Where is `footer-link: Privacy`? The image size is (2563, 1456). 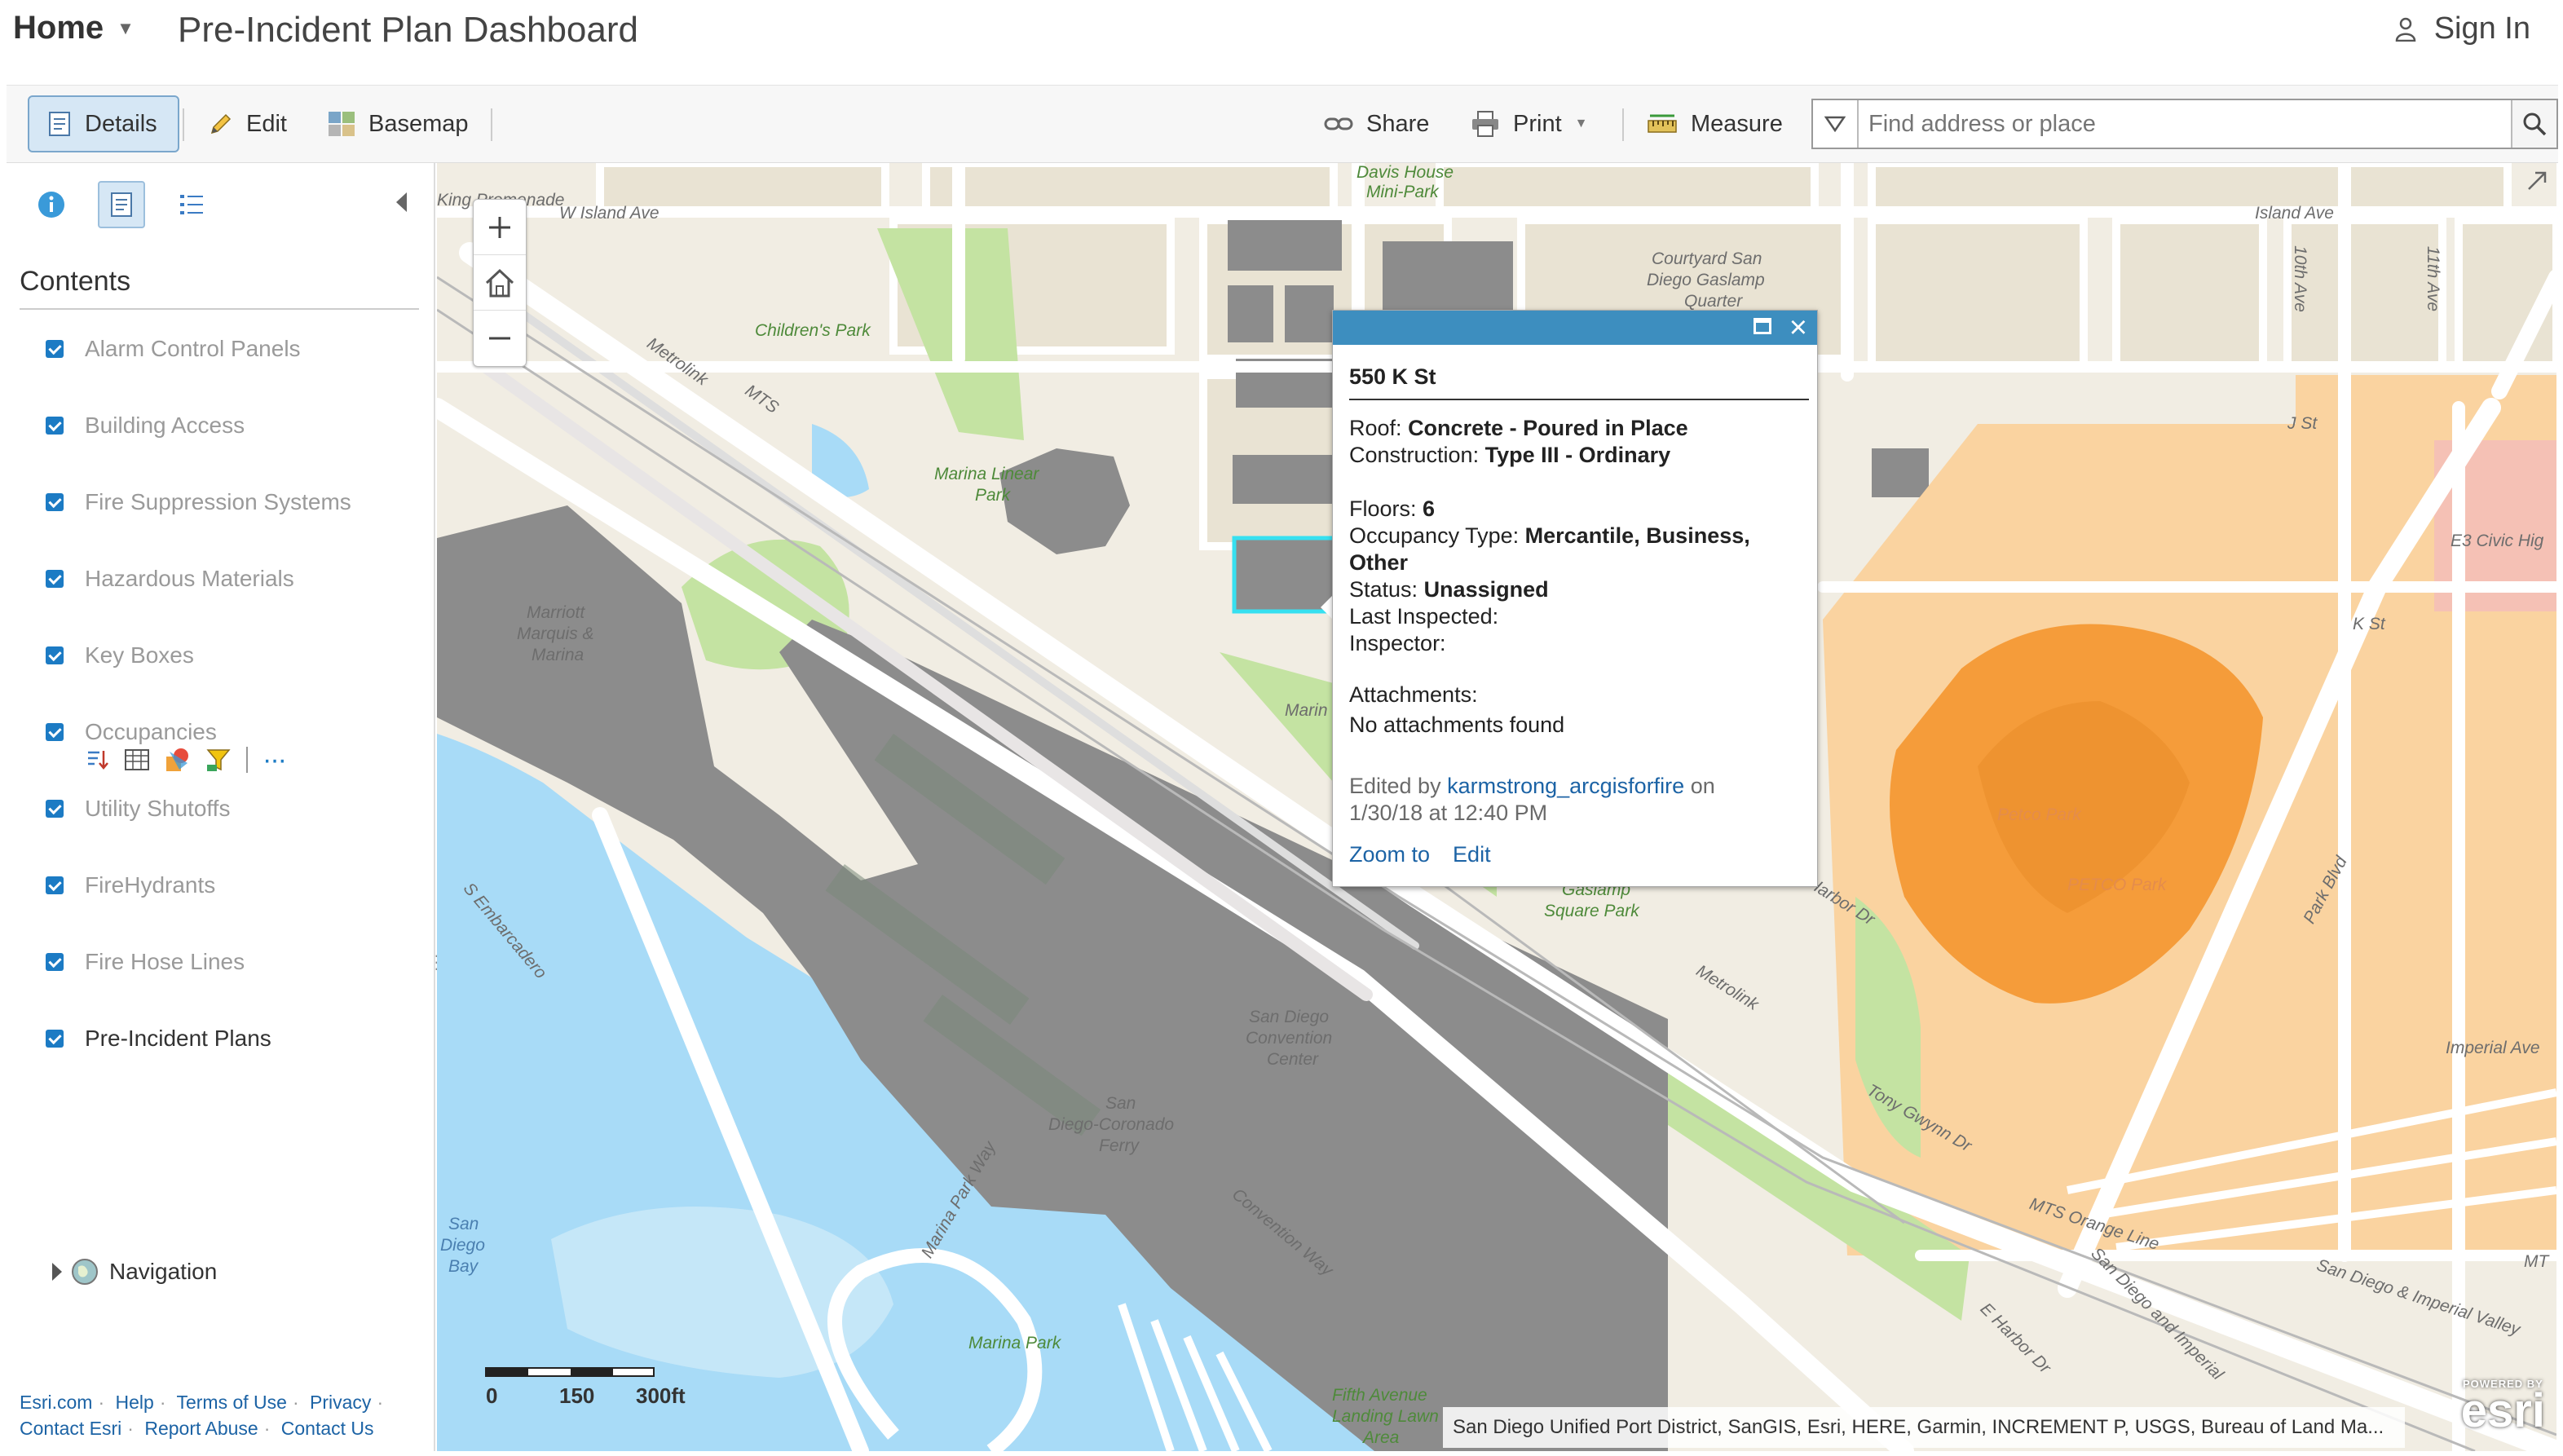 footer-link: Privacy is located at coordinates (340, 1402).